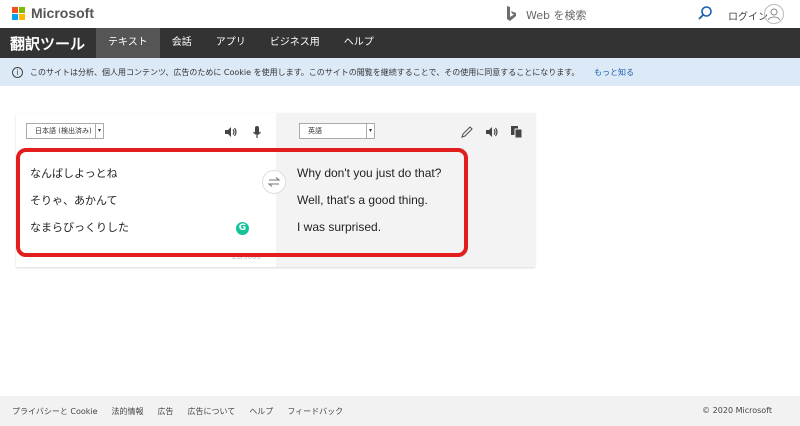 The image size is (800, 426). I want to click on footer-link-legal: 法的情報, so click(128, 411).